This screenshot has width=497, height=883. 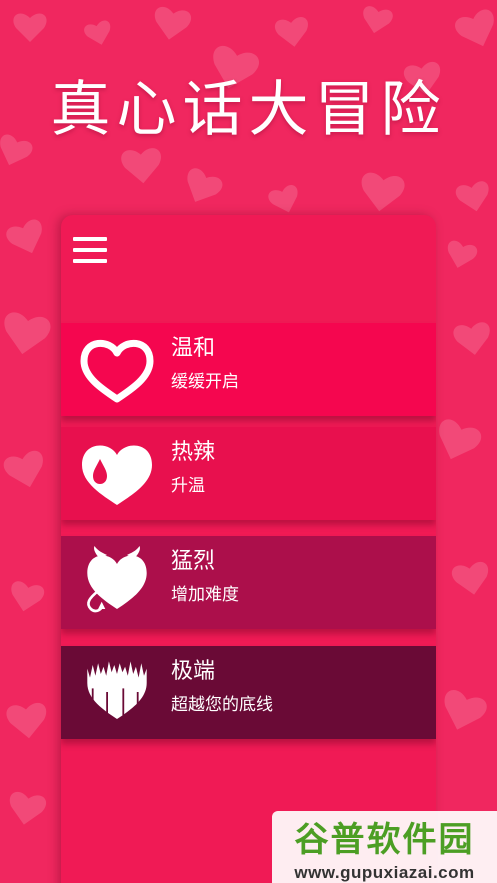 What do you see at coordinates (248, 250) in the screenshot?
I see `panel-header` at bounding box center [248, 250].